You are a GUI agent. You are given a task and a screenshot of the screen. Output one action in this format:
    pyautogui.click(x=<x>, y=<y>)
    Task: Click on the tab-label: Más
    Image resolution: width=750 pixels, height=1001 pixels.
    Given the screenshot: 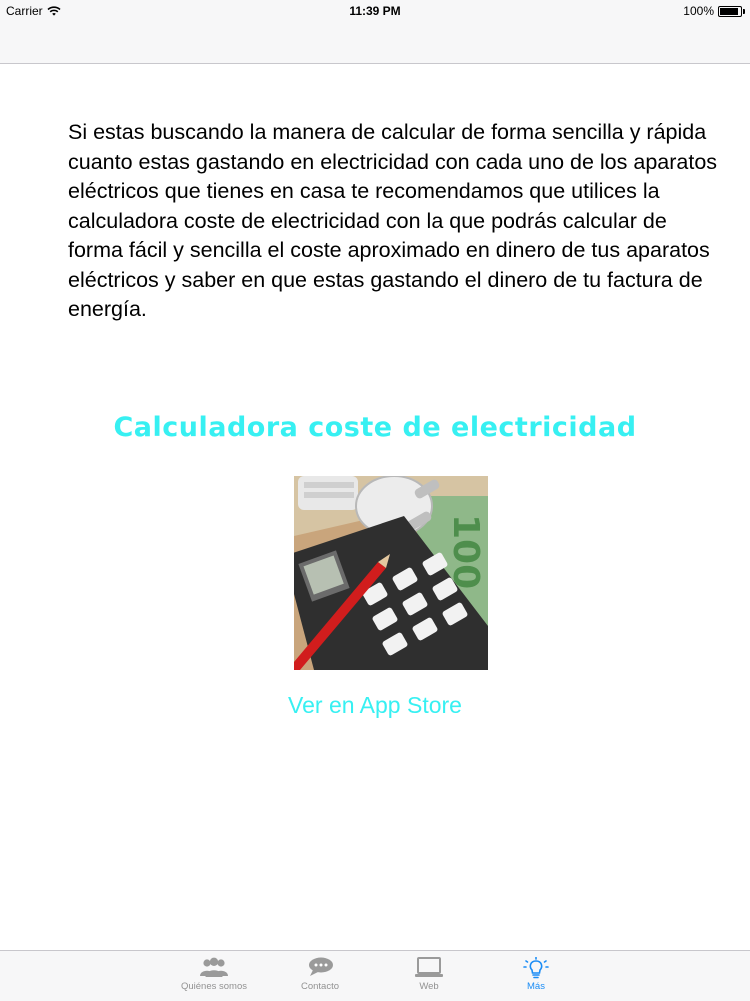 What is the action you would take?
    pyautogui.click(x=536, y=986)
    